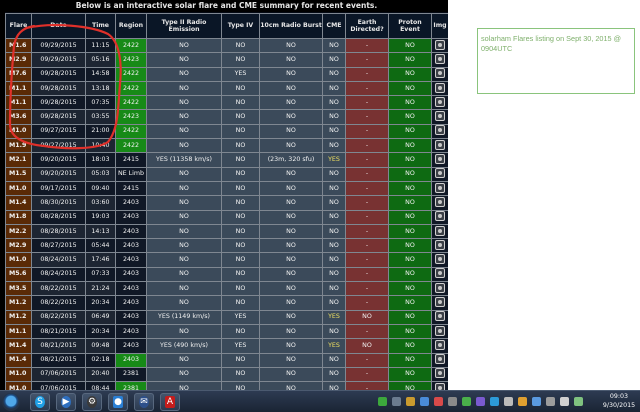 Image resolution: width=640 pixels, height=412 pixels. What do you see at coordinates (58, 188) in the screenshot?
I see `date-cell: 09/17/2015` at bounding box center [58, 188].